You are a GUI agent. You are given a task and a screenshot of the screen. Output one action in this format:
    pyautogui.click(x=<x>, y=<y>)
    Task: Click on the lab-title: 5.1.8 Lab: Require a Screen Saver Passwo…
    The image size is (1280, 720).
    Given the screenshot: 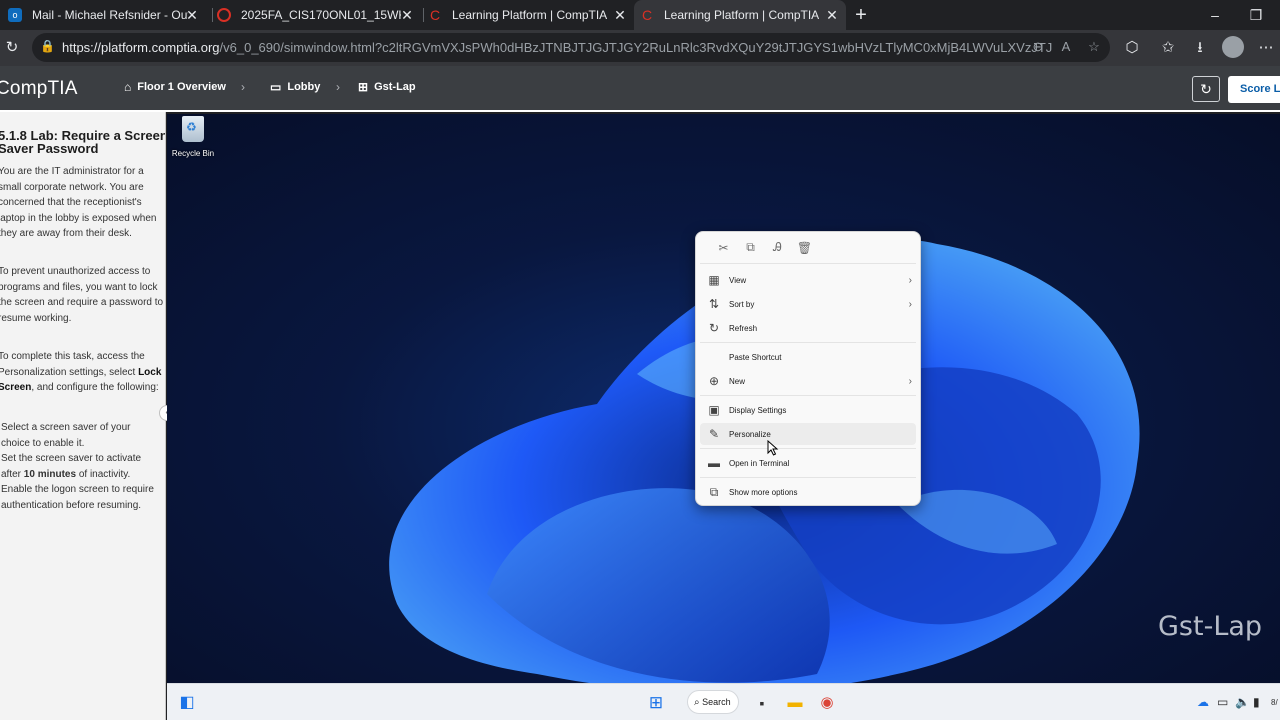 What is the action you would take?
    pyautogui.click(x=83, y=142)
    